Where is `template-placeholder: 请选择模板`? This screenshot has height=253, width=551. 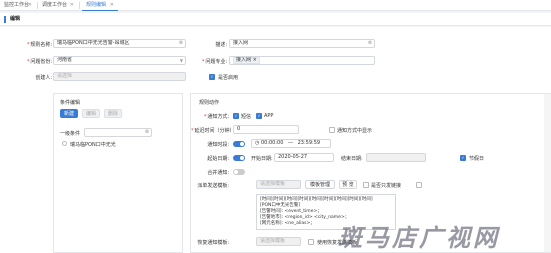 template-placeholder: 请选择模板 is located at coordinates (273, 184).